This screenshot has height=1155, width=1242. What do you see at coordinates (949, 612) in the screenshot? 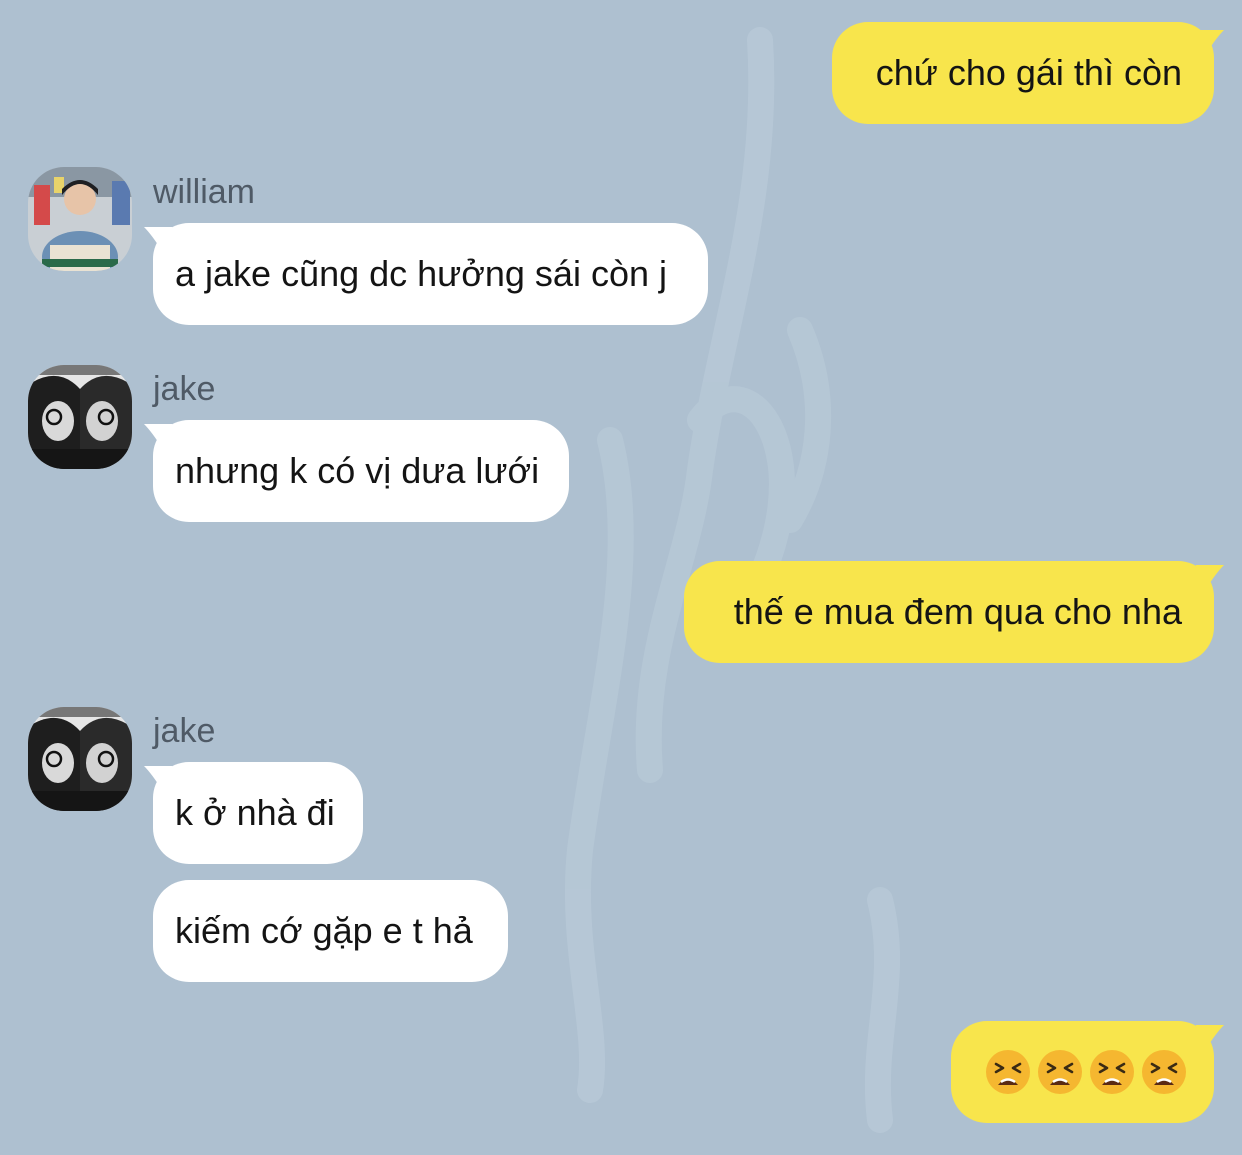
I see `message-bubble: thế e mua đem qua cho nha` at bounding box center [949, 612].